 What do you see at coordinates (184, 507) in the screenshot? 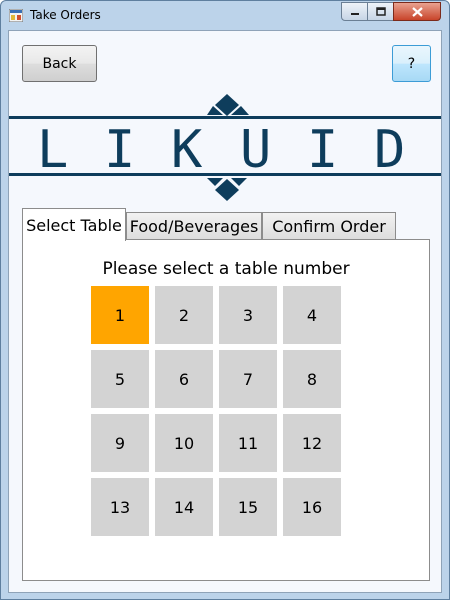
I see `table-button-14: 14` at bounding box center [184, 507].